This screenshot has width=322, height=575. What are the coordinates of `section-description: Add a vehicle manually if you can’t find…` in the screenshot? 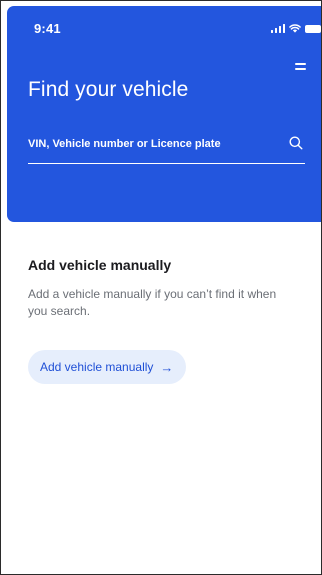 It's located at (152, 302).